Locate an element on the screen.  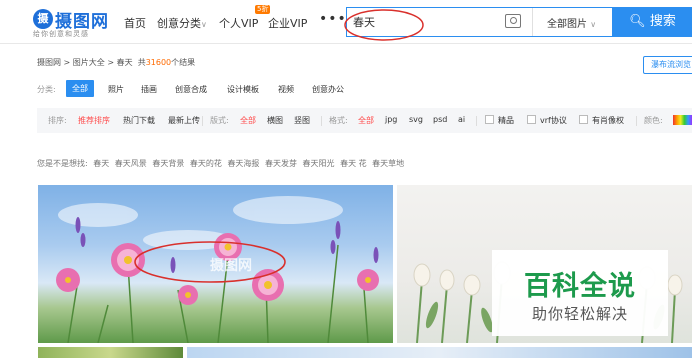
breadcrumb: 摄图网 > 图片大全 > 春天 共31600个结果 is located at coordinates (116, 62).